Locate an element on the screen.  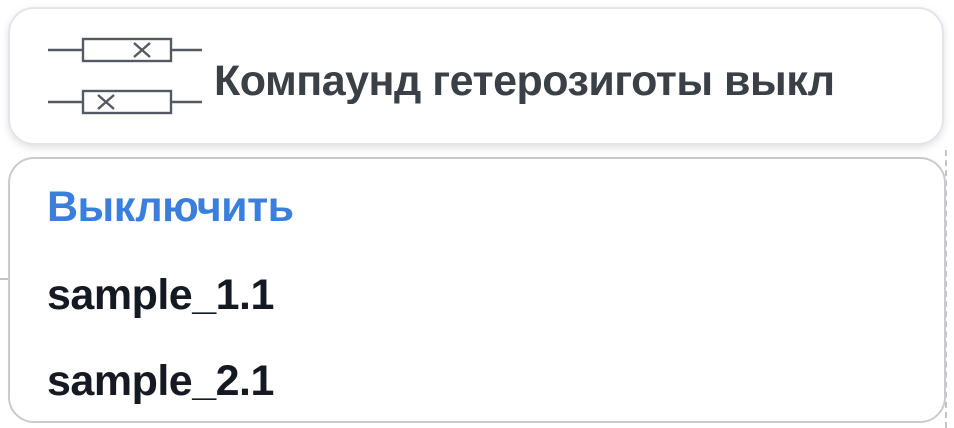
option-sample-2-1: sample_2.1 is located at coordinates (160, 381).